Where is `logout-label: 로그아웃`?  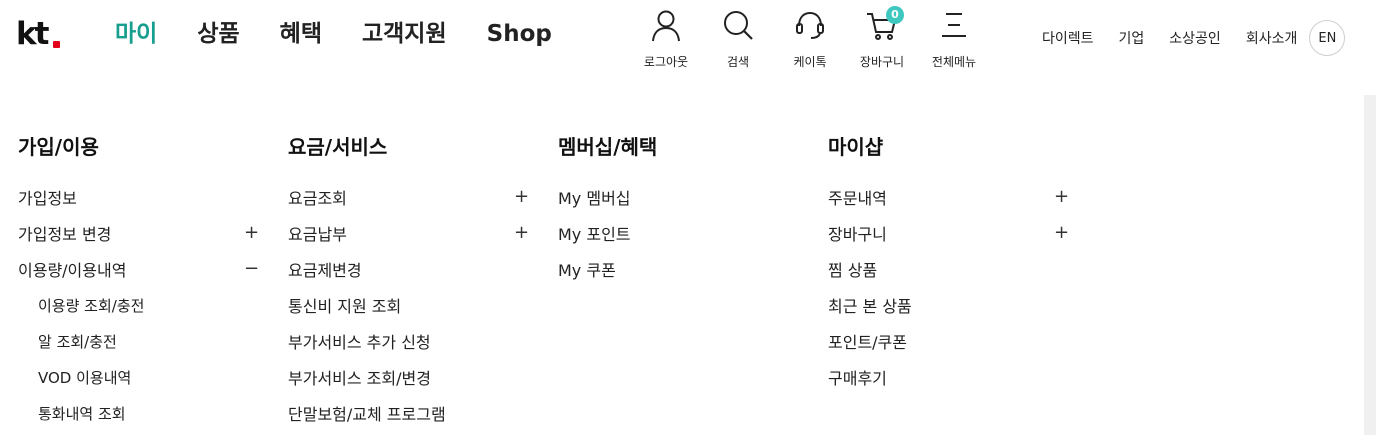
logout-label: 로그아웃 is located at coordinates (666, 62).